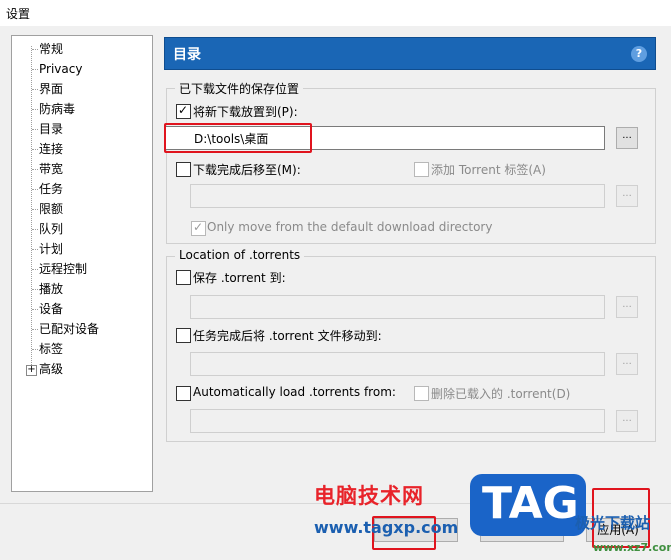 This screenshot has height=560, width=671. I want to click on only-move-default-checkbox: ✓, so click(198, 228).